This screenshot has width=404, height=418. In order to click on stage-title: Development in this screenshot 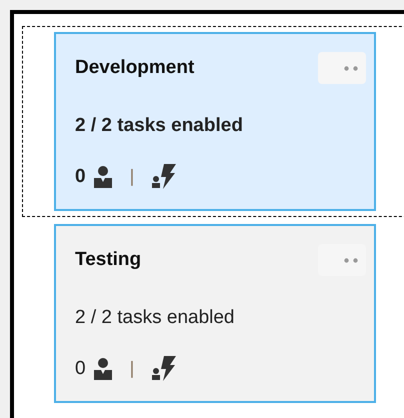, I will do `click(134, 68)`.